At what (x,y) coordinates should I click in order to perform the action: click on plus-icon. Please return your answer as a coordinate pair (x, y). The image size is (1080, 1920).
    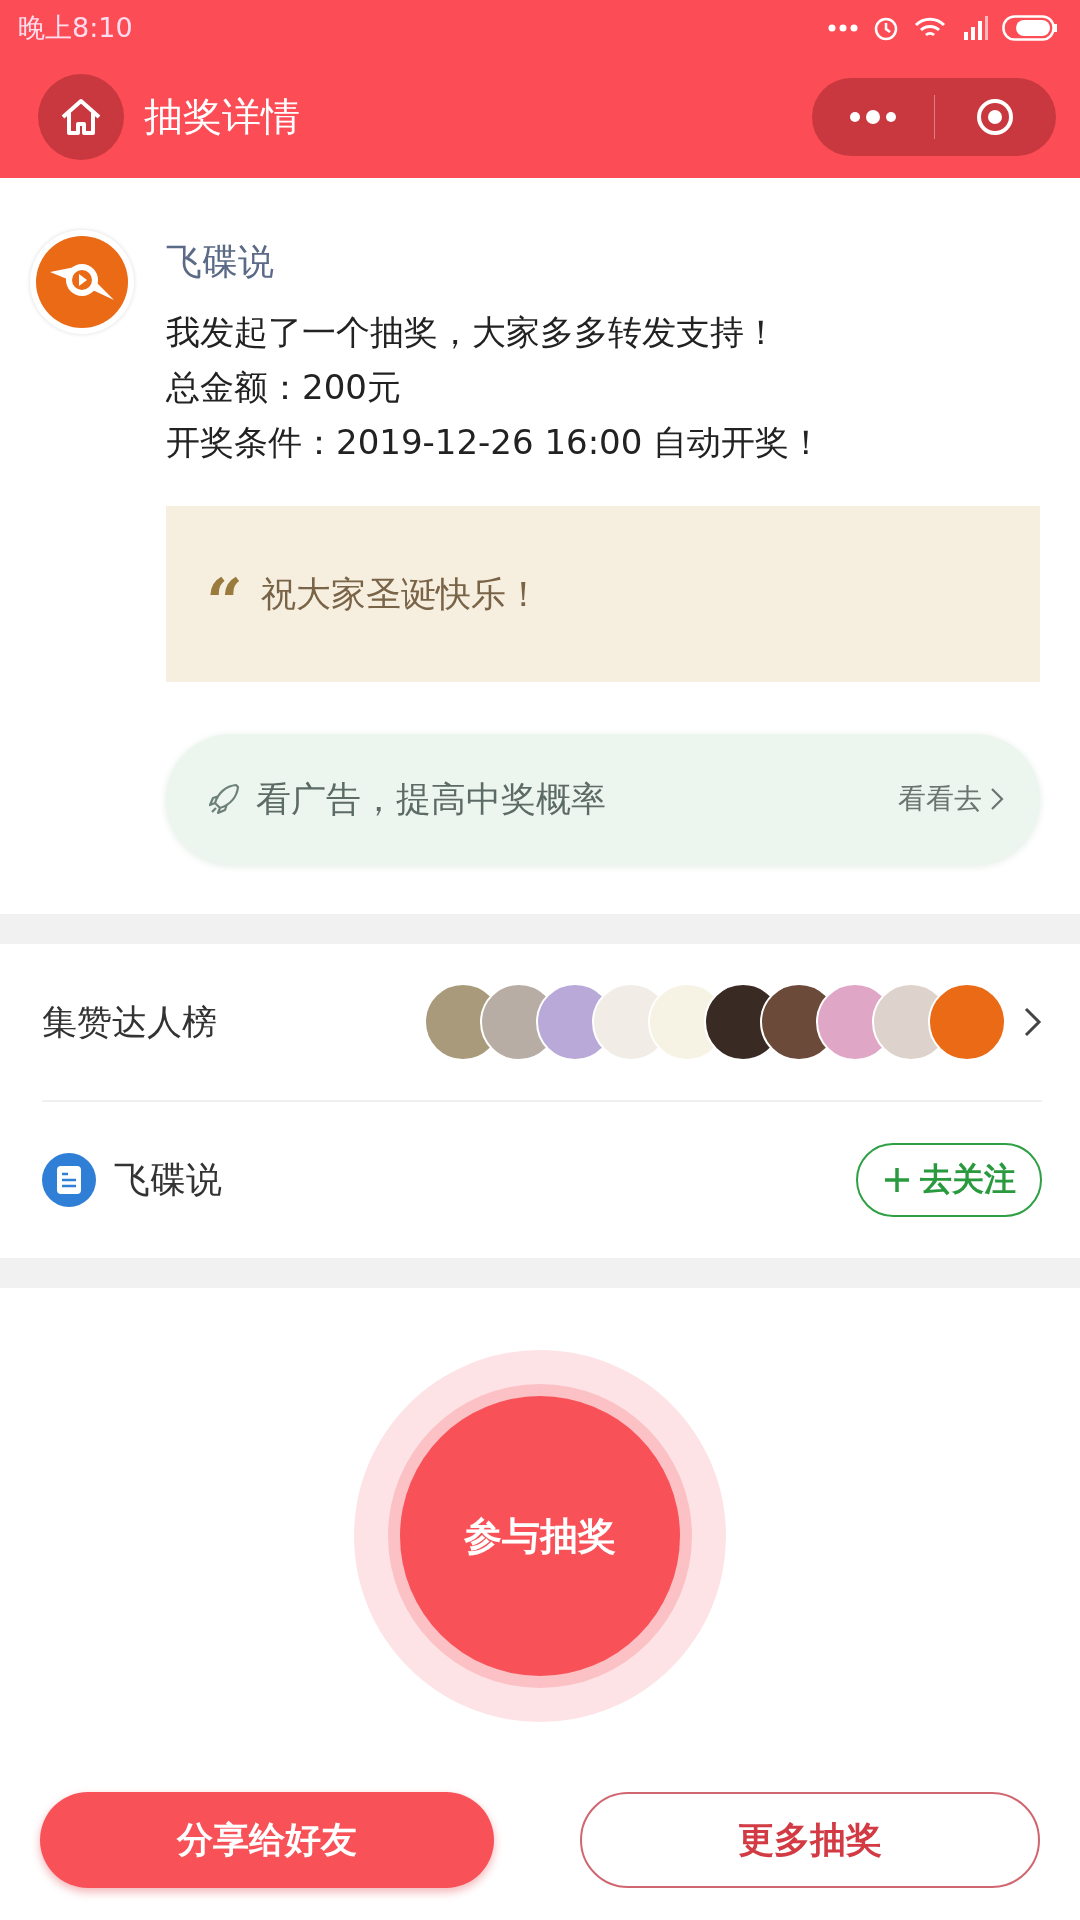
    Looking at the image, I should click on (897, 1180).